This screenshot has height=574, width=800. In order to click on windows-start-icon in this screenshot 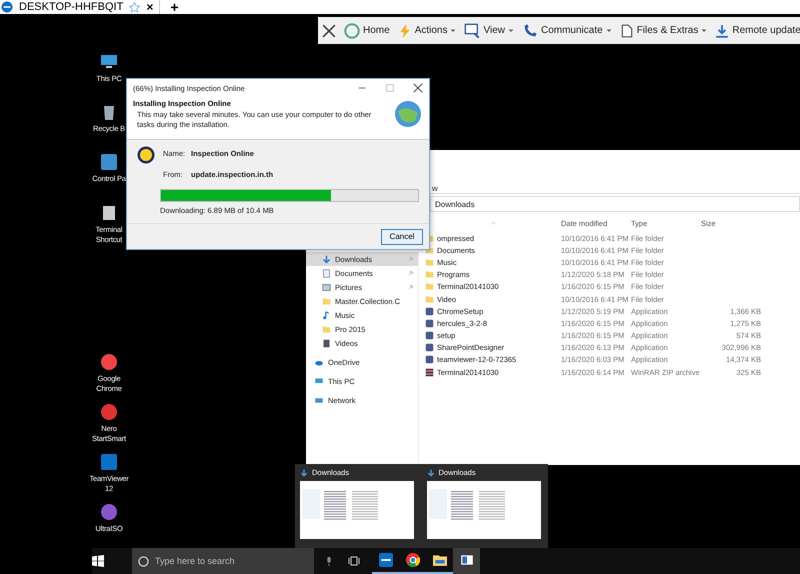, I will do `click(98, 561)`.